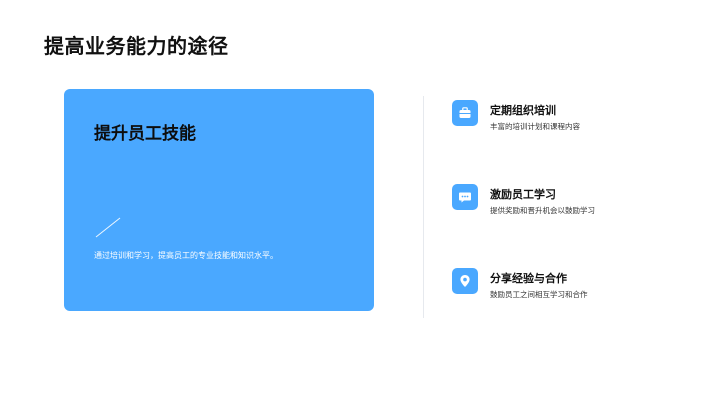 The width and height of the screenshot is (720, 404). Describe the element at coordinates (186, 255) in the screenshot. I see `card-description: 通过培训和学习，提高员工的专业技能和知识水平。` at that location.